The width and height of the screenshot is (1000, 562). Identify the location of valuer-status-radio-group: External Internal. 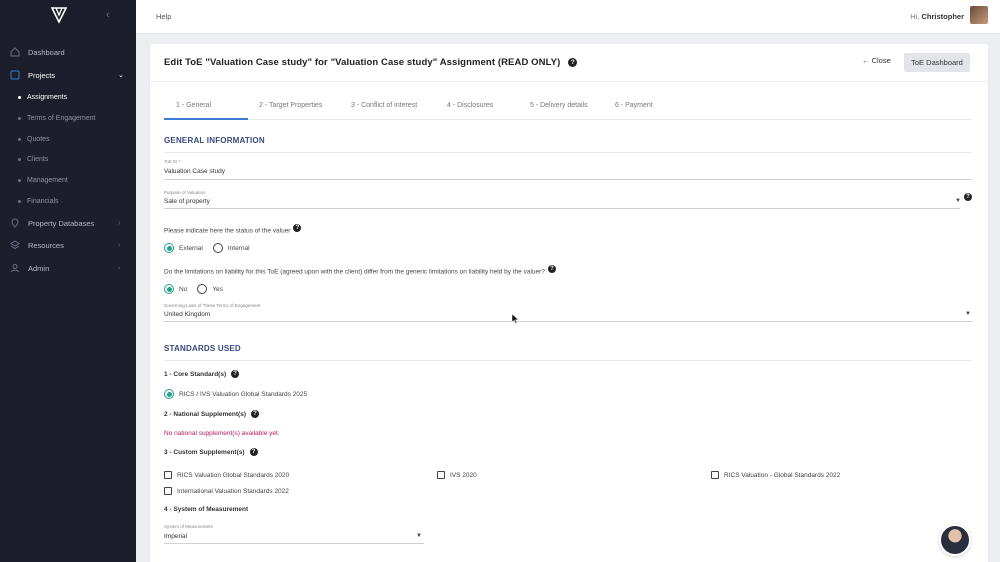
(207, 248).